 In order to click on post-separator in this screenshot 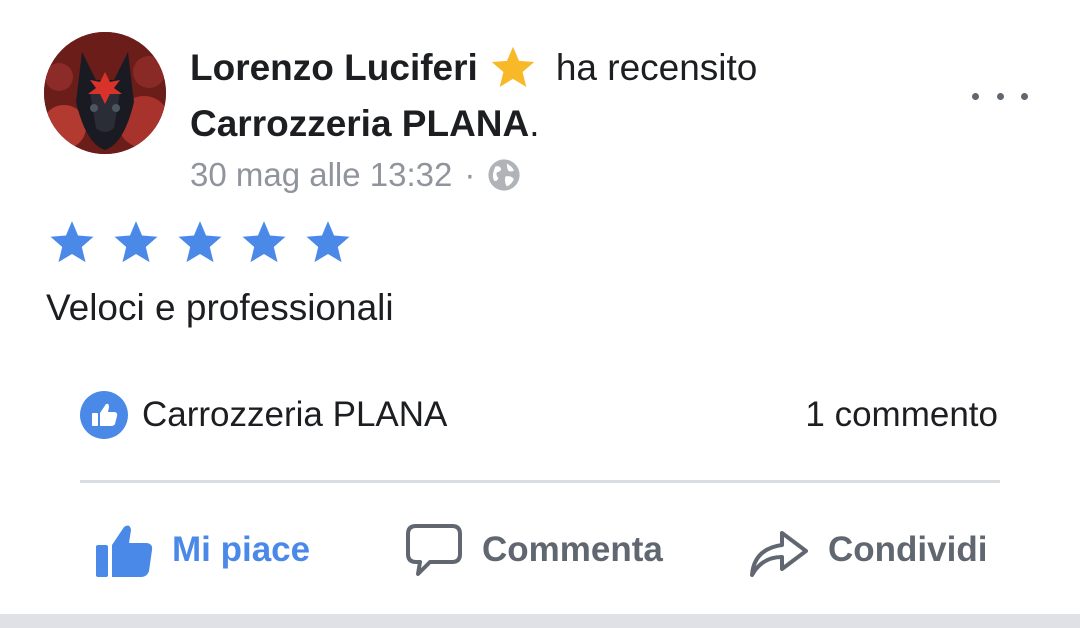, I will do `click(540, 621)`.